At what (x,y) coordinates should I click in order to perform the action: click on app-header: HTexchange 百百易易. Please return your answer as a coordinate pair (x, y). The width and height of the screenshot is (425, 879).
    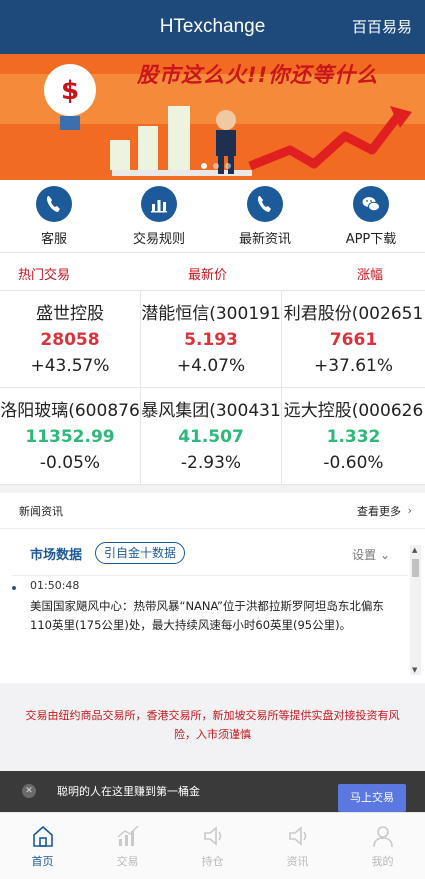
    Looking at the image, I should click on (212, 27).